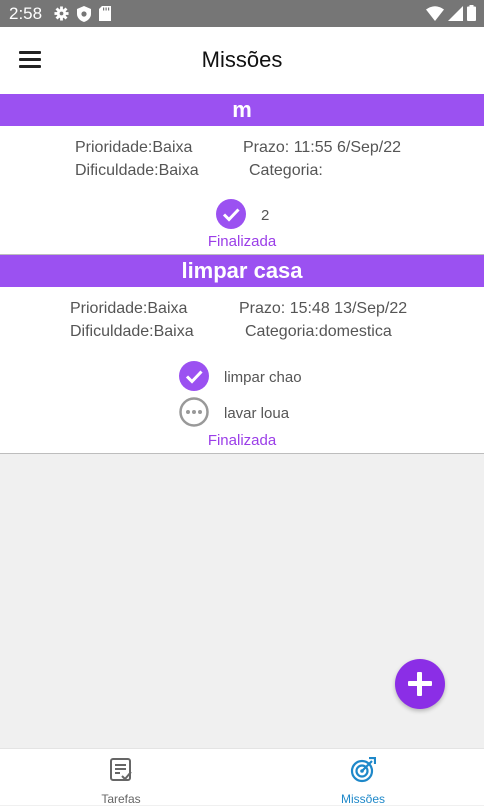  I want to click on task-label: 2, so click(265, 215).